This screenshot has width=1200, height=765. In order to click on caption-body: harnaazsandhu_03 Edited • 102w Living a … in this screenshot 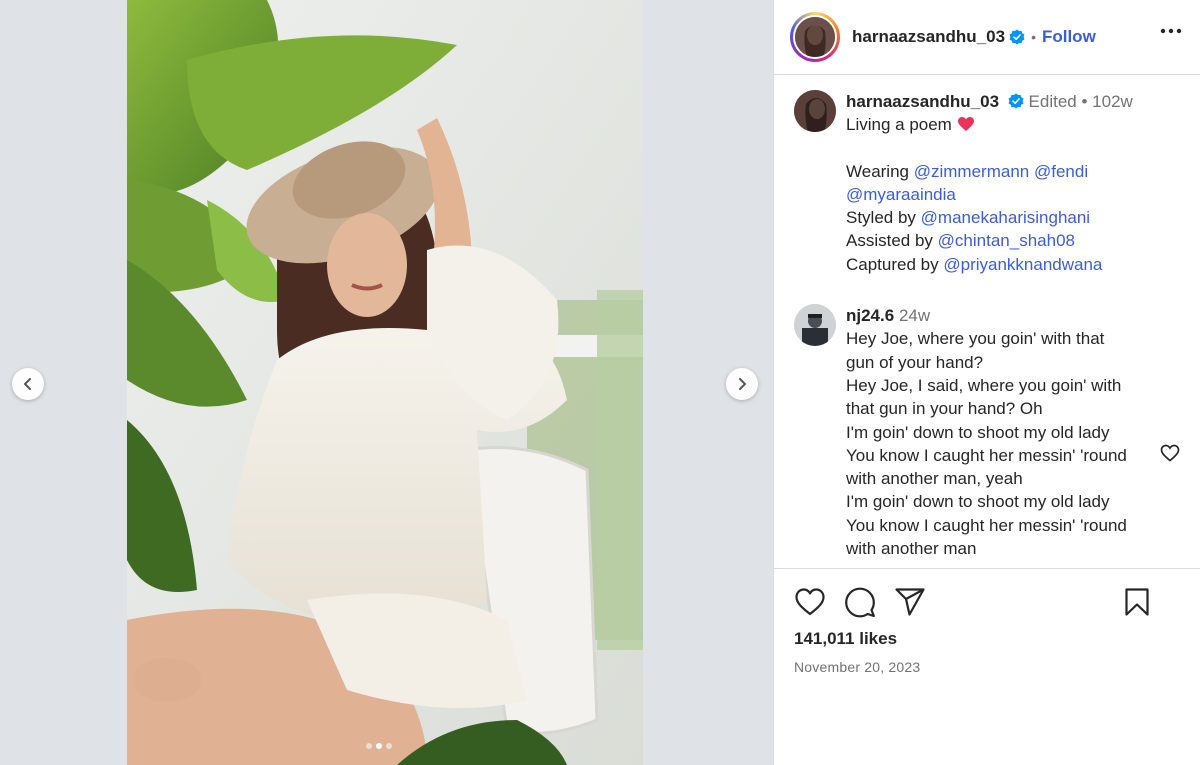, I will do `click(1001, 183)`.